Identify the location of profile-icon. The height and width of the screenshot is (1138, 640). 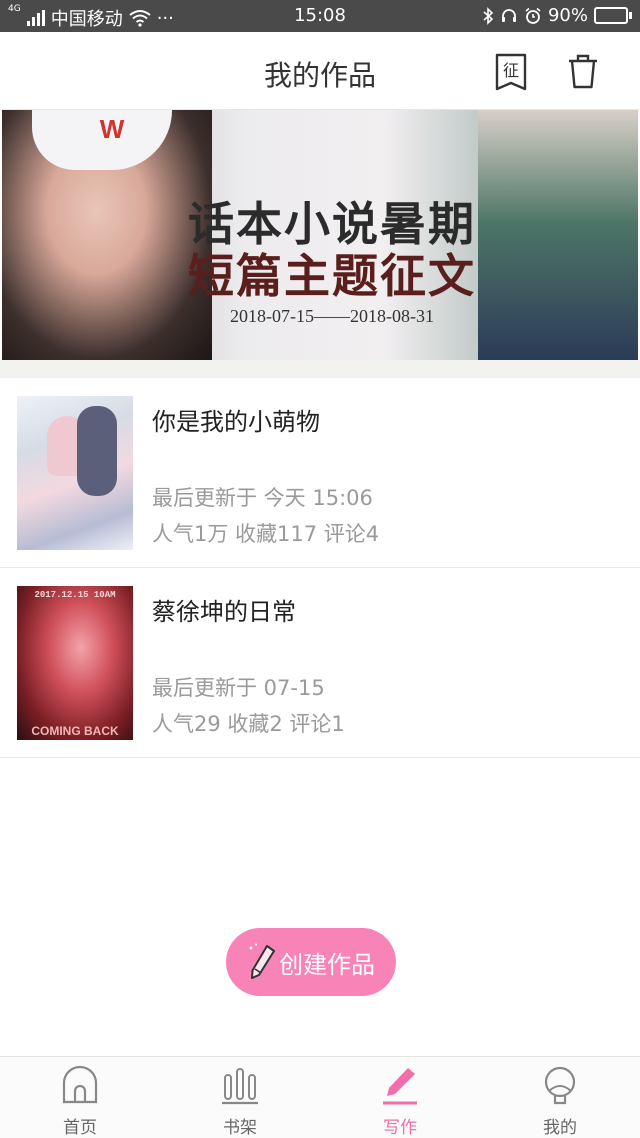
(560, 1085).